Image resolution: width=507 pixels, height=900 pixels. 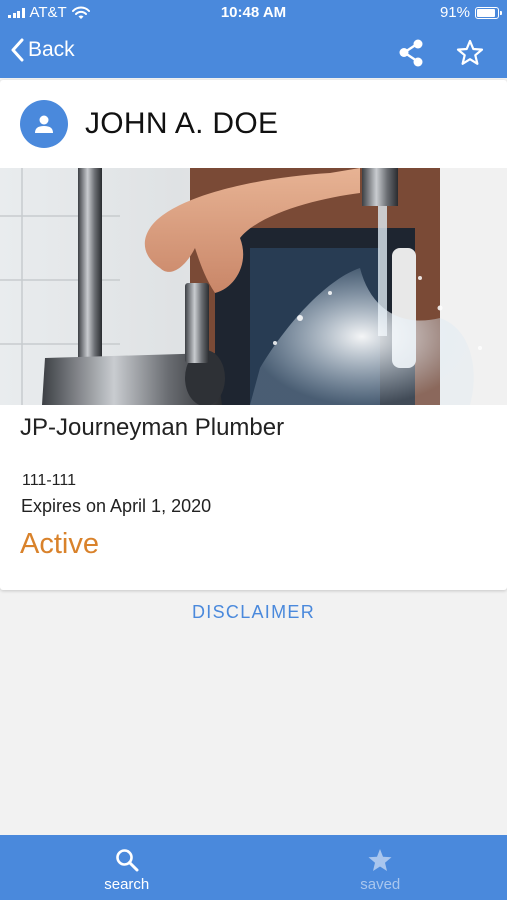 What do you see at coordinates (380, 884) in the screenshot?
I see `tab-saved-label: saved` at bounding box center [380, 884].